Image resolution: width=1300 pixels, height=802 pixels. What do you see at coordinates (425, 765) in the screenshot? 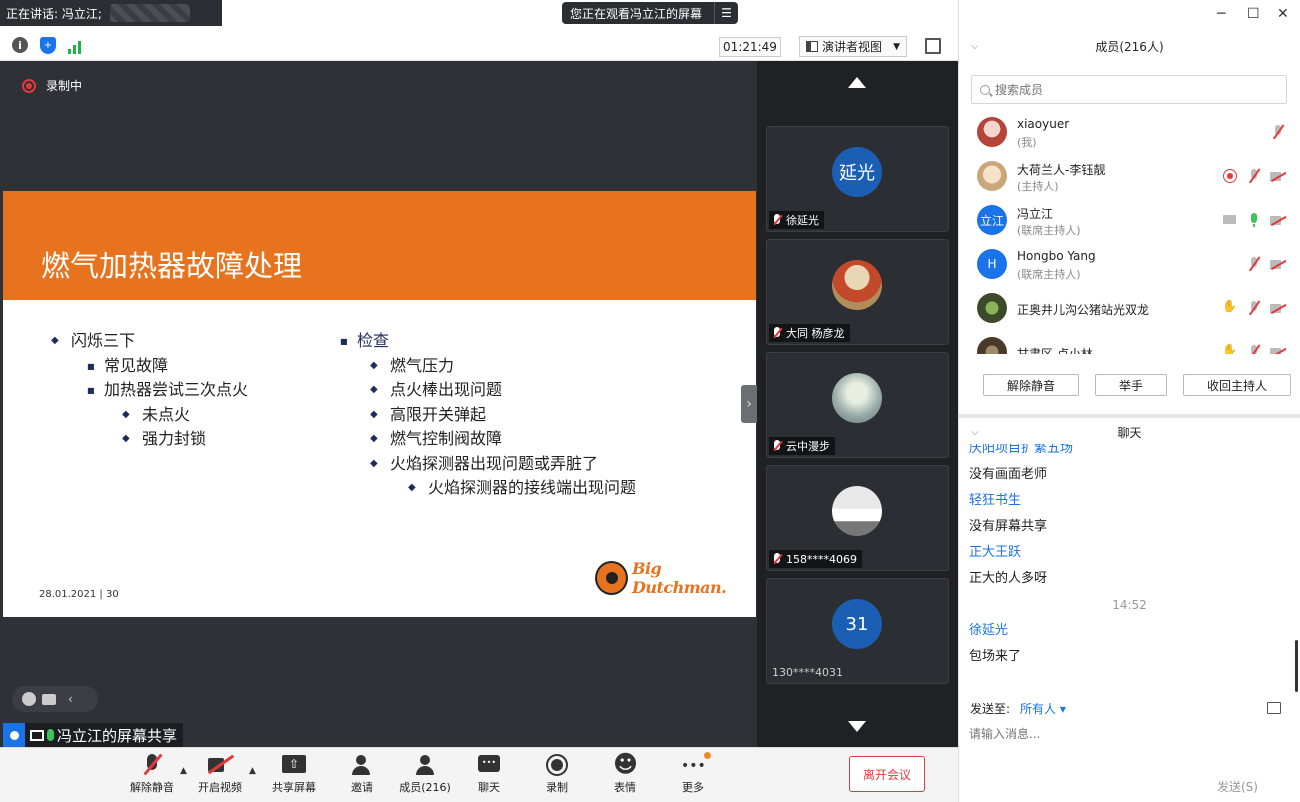
I see `members-icon` at bounding box center [425, 765].